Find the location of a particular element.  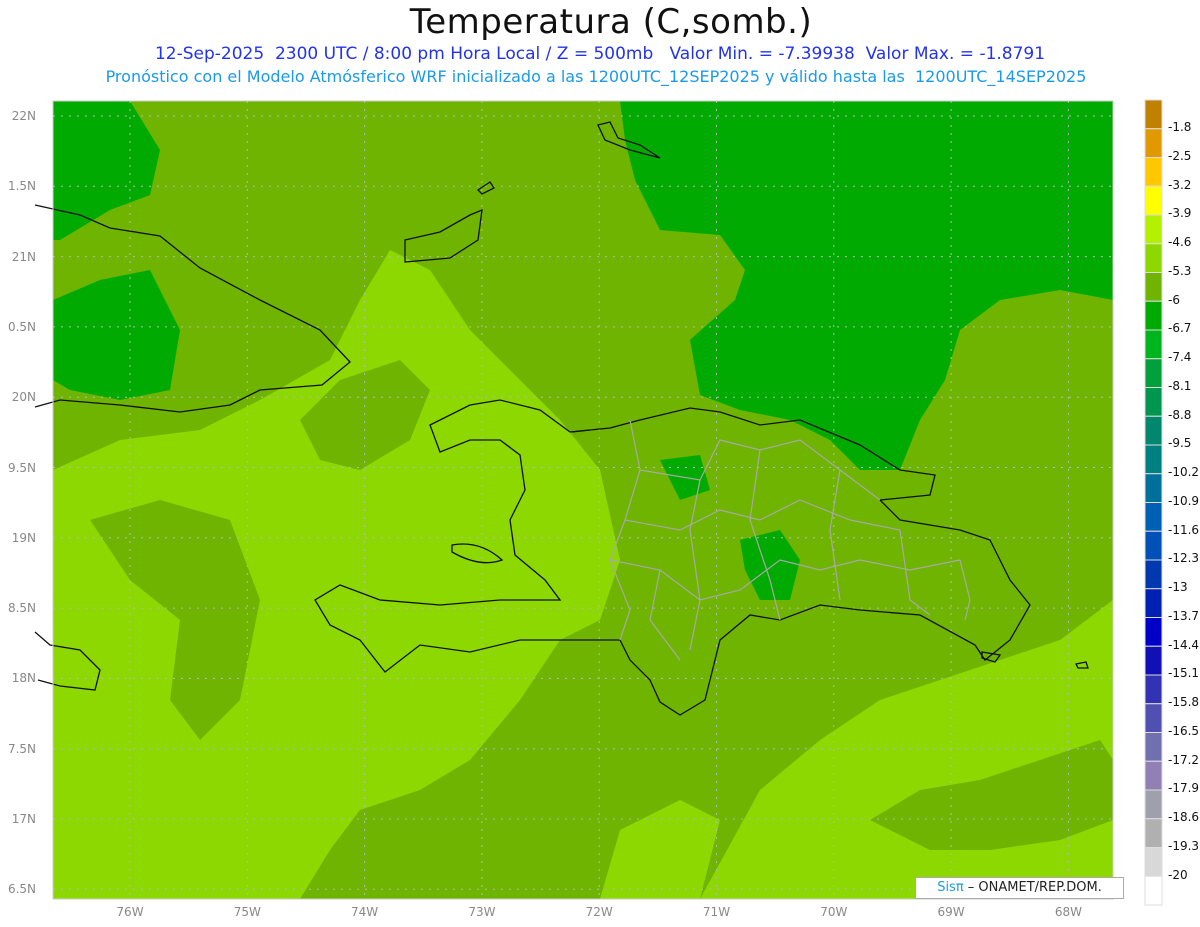

colorbar-label: -6.7 is located at coordinates (1180, 328).